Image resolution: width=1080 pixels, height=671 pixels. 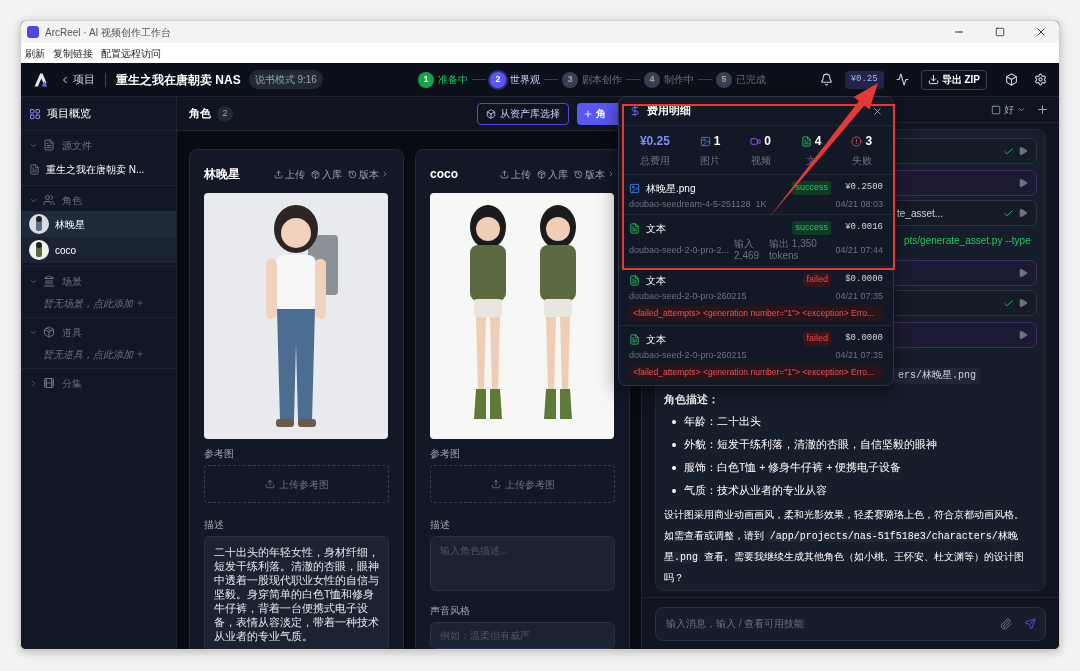 What do you see at coordinates (426, 79) in the screenshot?
I see `step-number: 1` at bounding box center [426, 79].